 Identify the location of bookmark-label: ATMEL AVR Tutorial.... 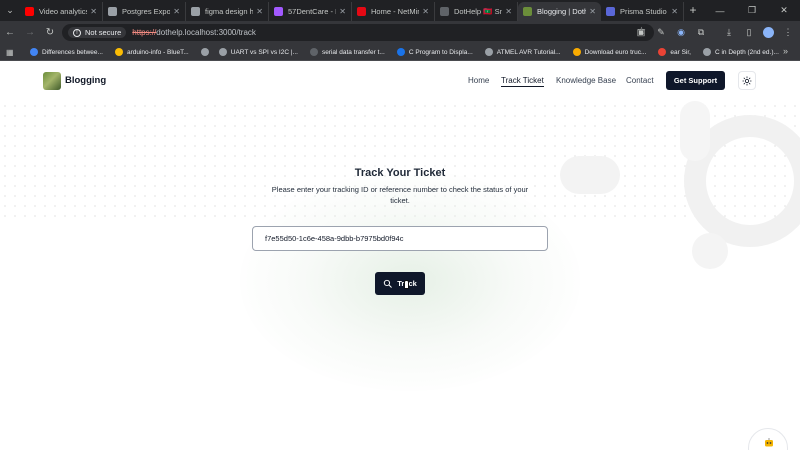
(528, 52).